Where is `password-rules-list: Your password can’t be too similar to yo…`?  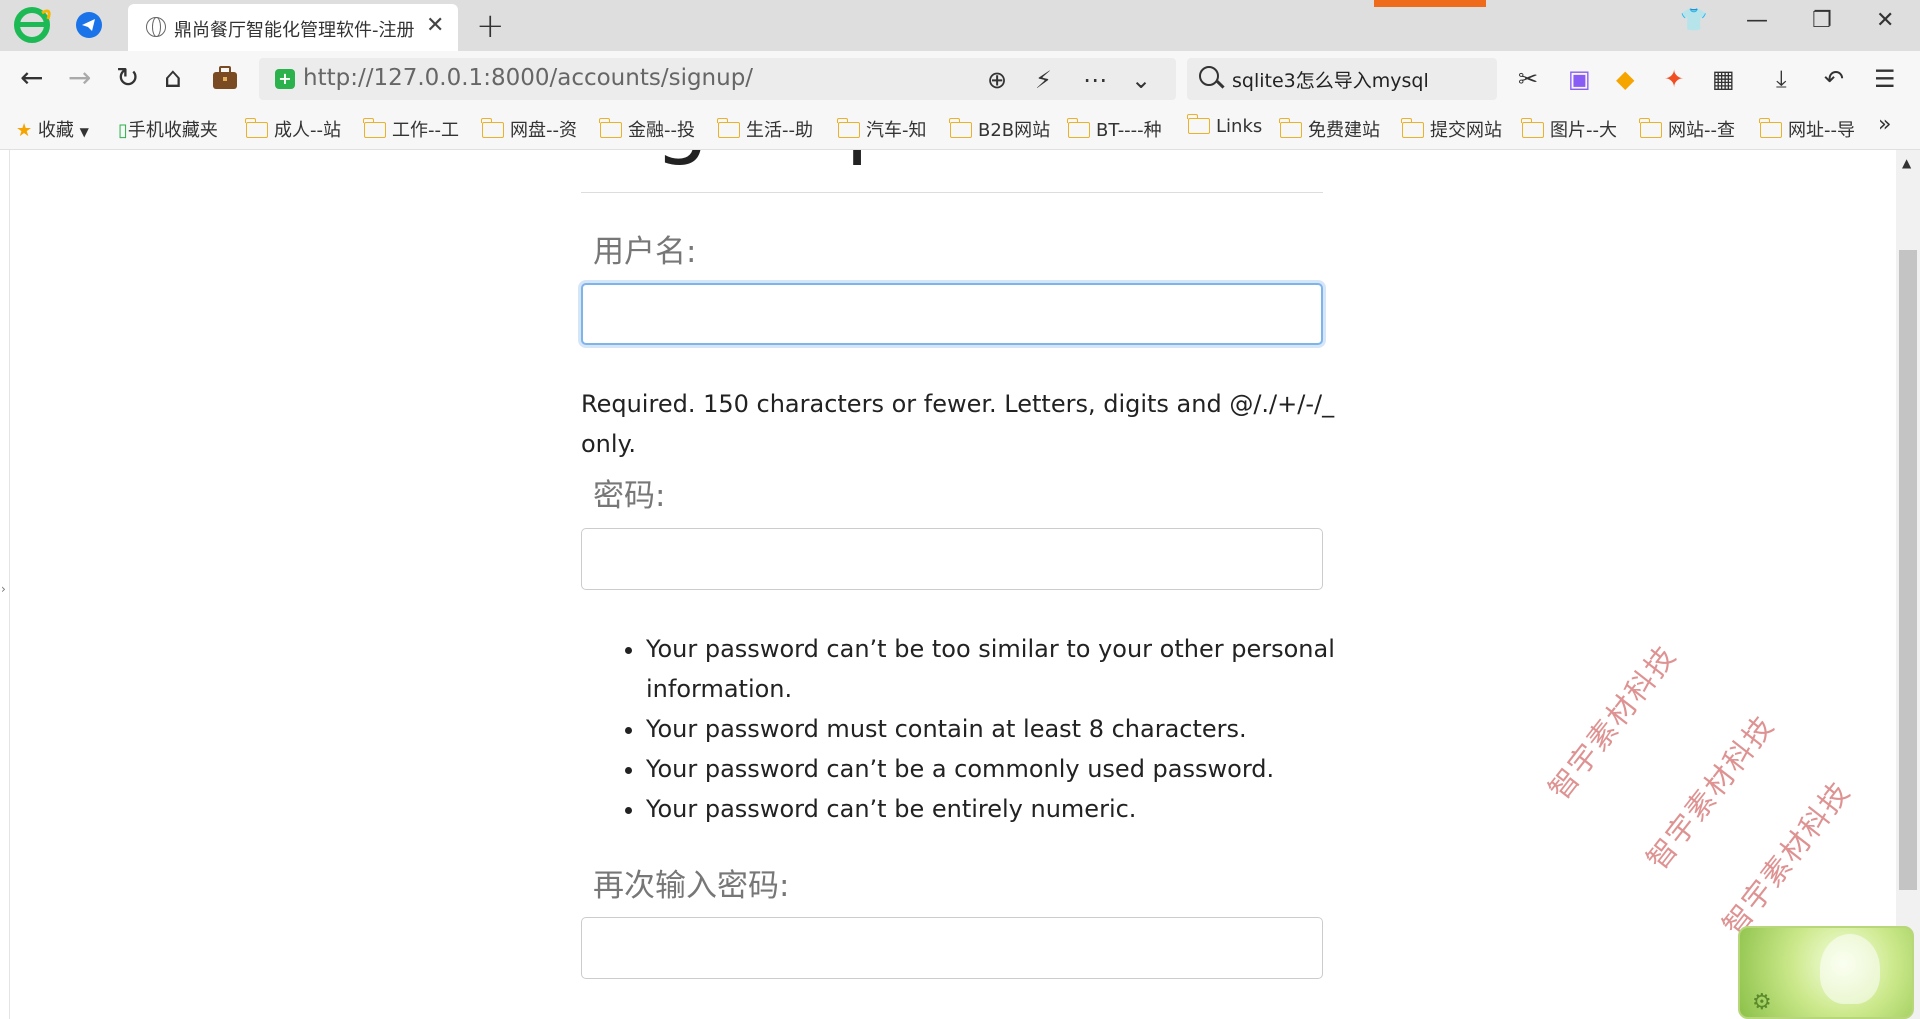 password-rules-list: Your password can’t be too similar to yo… is located at coordinates (975, 729).